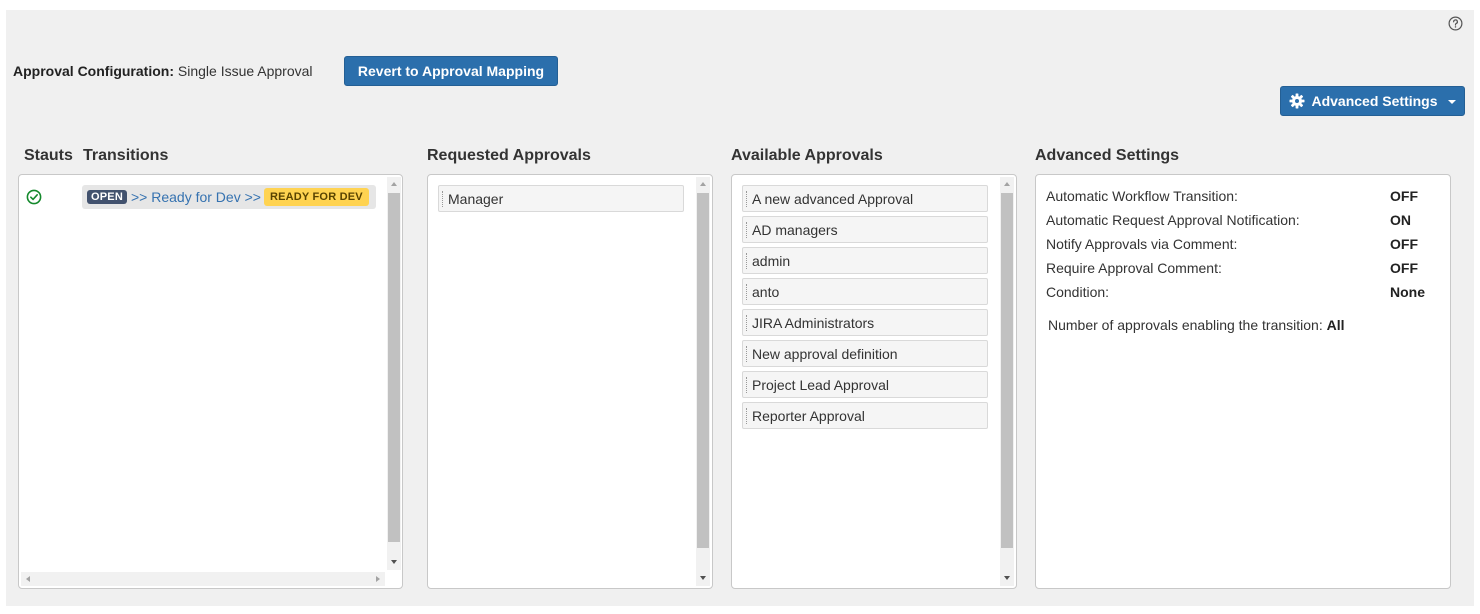  Describe the element at coordinates (1400, 220) in the screenshot. I see `setting-value: ON` at that location.